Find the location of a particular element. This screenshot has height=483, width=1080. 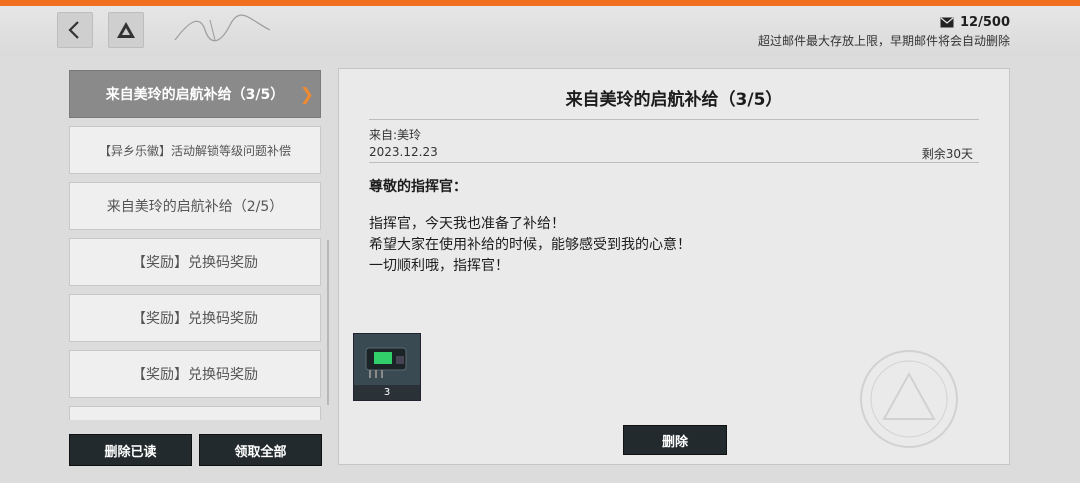

envelope-icon is located at coordinates (947, 22).